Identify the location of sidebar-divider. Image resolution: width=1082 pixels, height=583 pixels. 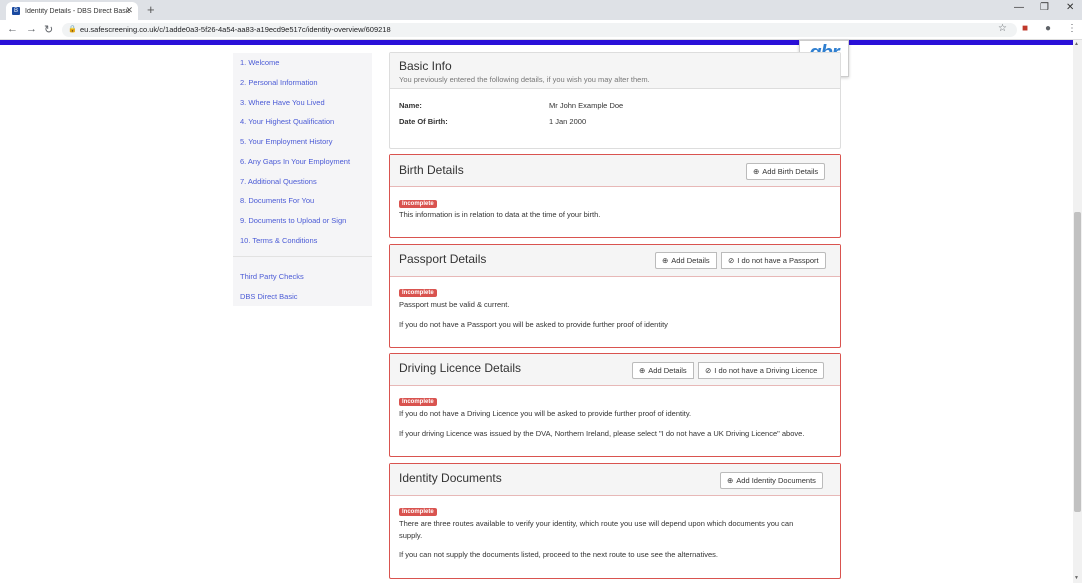
(302, 256).